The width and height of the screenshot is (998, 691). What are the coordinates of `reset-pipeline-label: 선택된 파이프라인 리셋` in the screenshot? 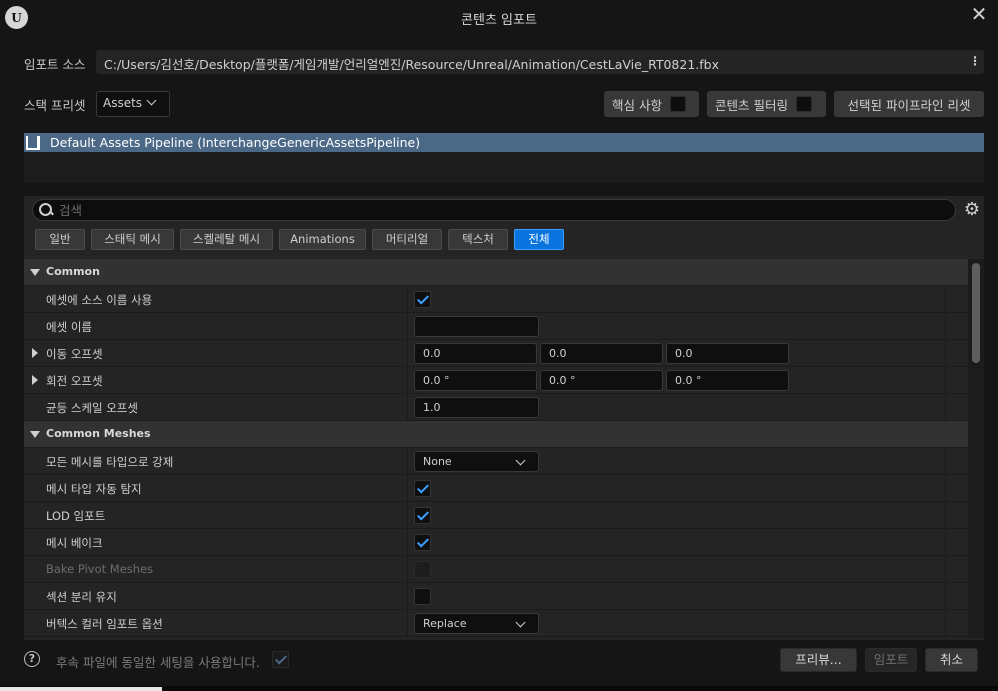 It's located at (909, 105).